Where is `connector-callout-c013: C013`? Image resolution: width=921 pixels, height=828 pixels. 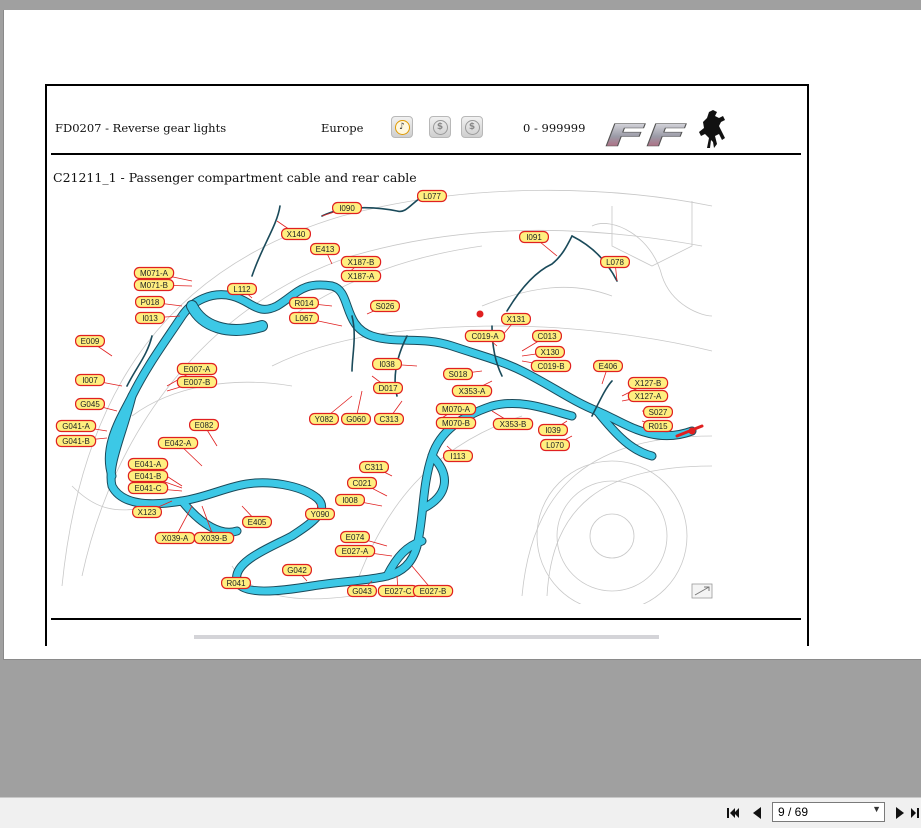
connector-callout-c013: C013 is located at coordinates (547, 336).